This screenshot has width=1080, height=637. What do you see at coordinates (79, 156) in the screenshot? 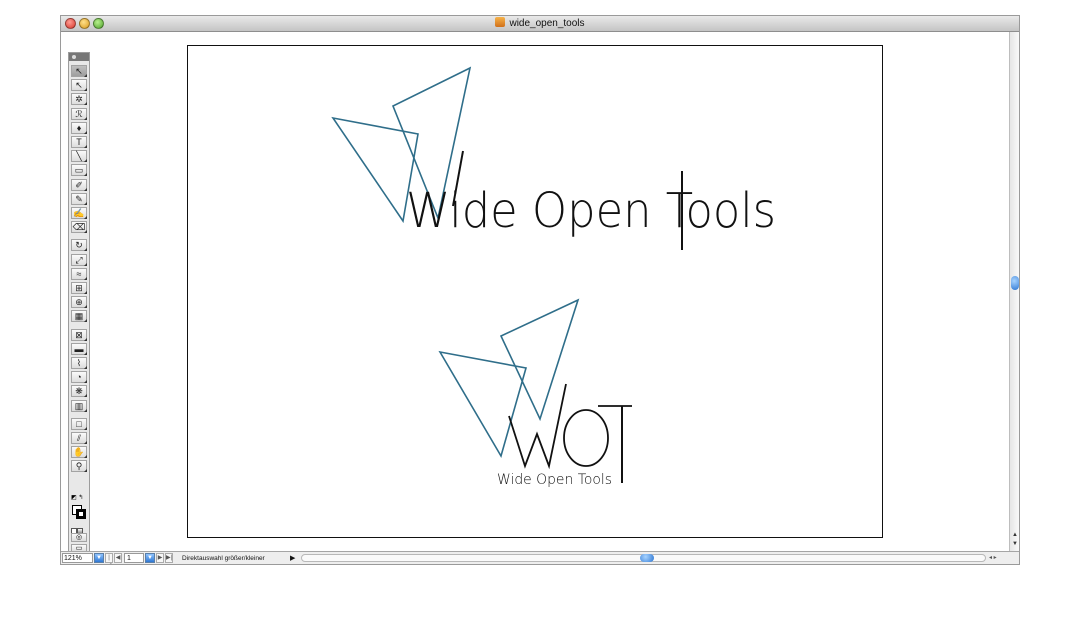
I see `line-segment-tool-icon: ╲` at bounding box center [79, 156].